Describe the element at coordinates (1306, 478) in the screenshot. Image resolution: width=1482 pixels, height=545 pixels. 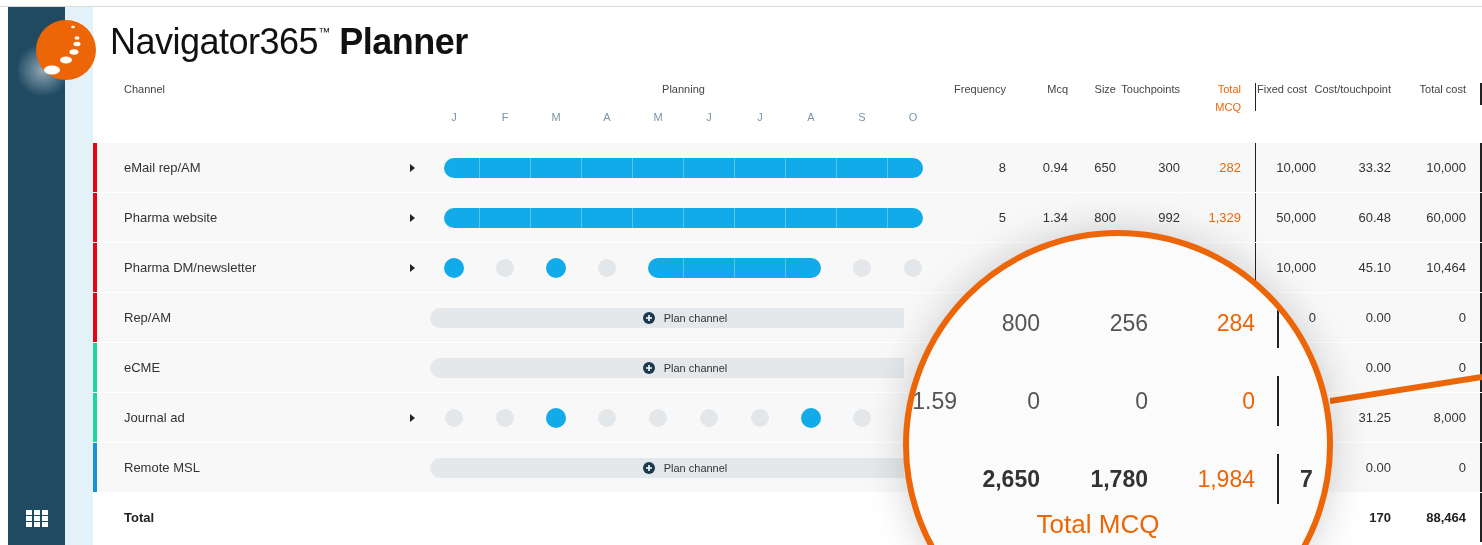
I see `magnified-value: 7` at that location.